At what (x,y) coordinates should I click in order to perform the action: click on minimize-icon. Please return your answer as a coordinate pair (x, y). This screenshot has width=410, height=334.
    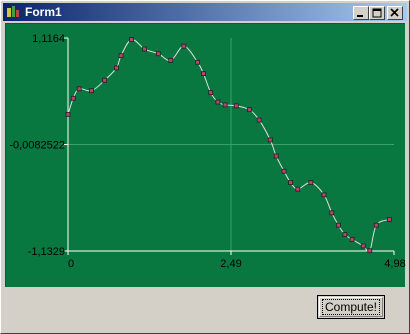
    Looking at the image, I should click on (360, 16).